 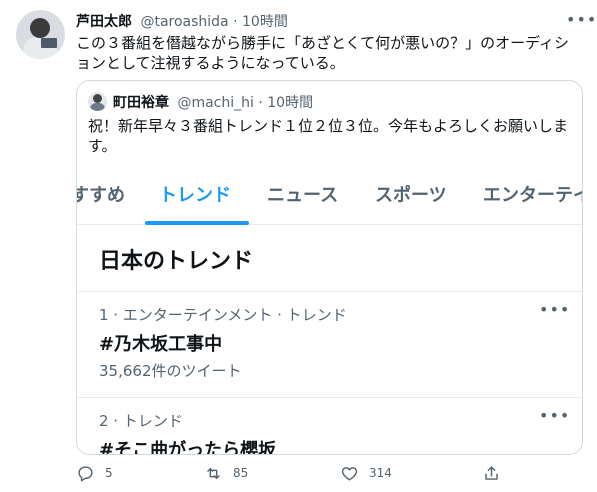 I want to click on author-name: 芦田太郎, so click(x=104, y=22).